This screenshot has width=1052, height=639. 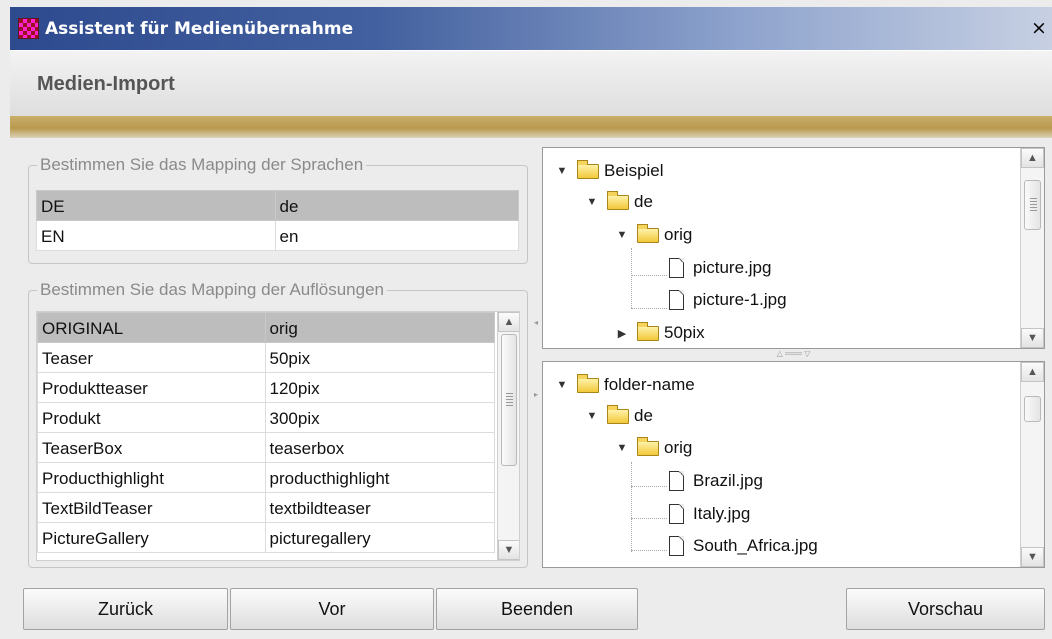 What do you see at coordinates (531, 127) in the screenshot?
I see `header-divider` at bounding box center [531, 127].